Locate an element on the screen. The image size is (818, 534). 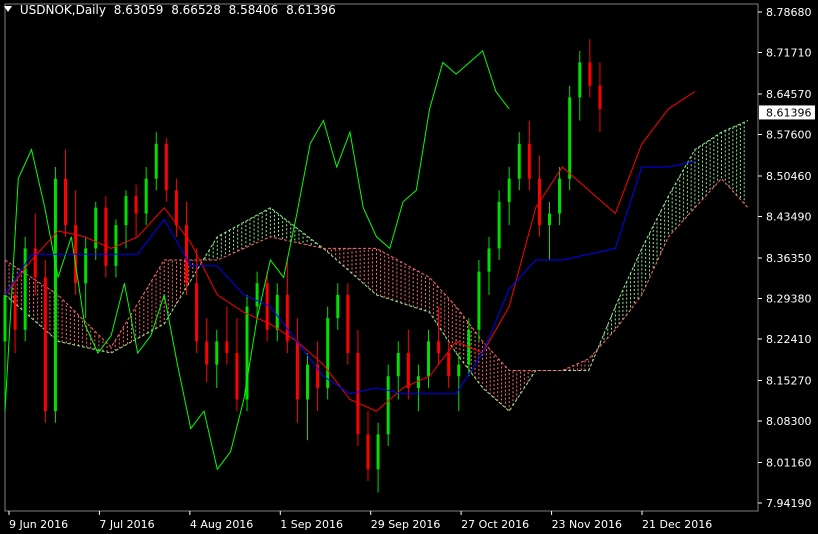
current-price-label: 8.61396 is located at coordinates (789, 112).